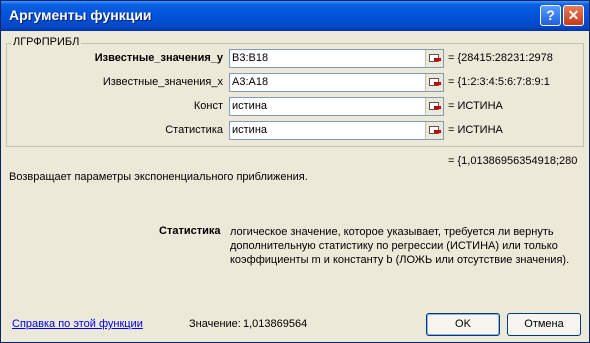 The width and height of the screenshot is (590, 343). What do you see at coordinates (208, 106) in the screenshot?
I see `arg-label-const: Конст` at bounding box center [208, 106].